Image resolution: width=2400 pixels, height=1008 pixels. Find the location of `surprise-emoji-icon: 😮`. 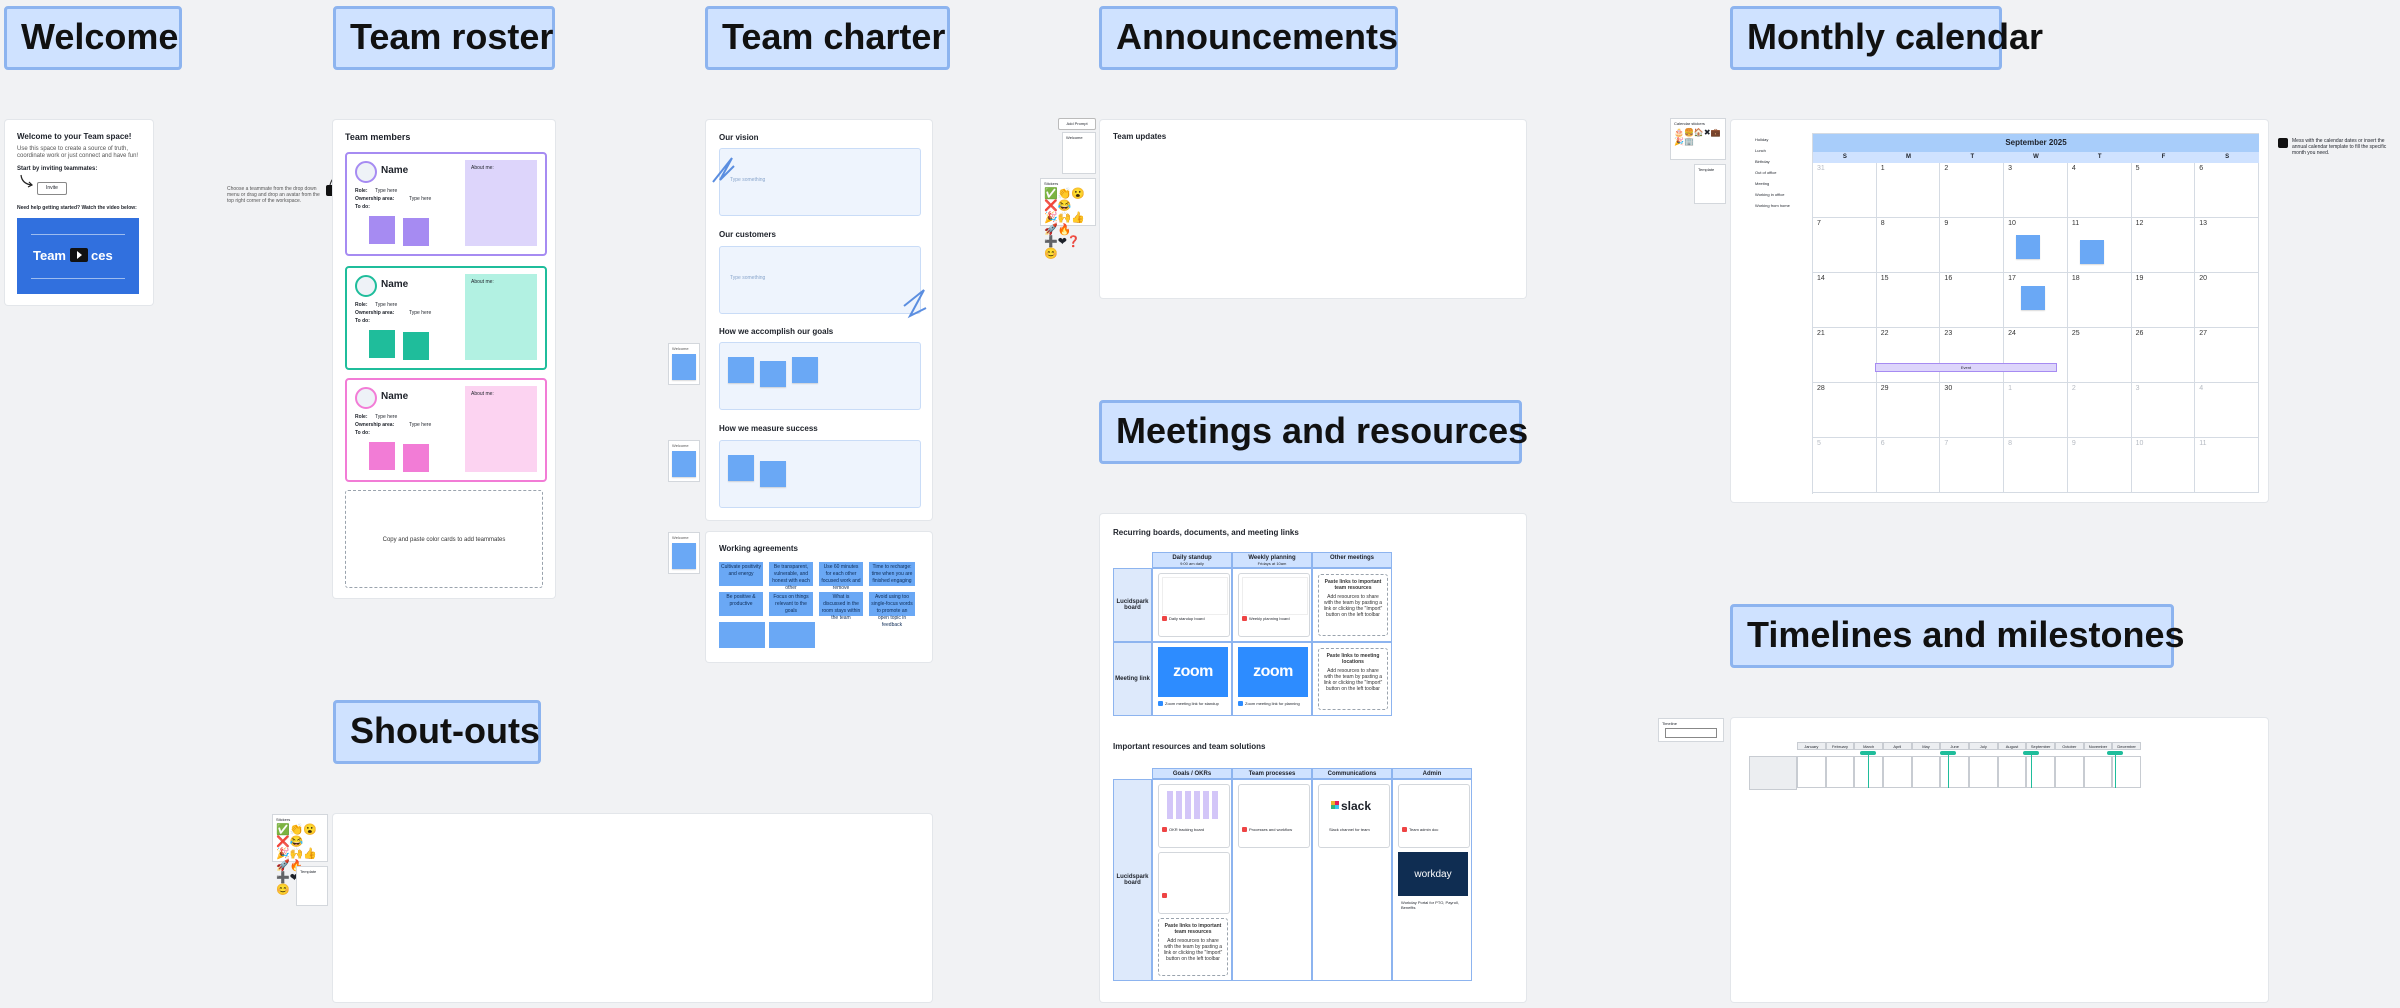

surprise-emoji-icon: 😮 is located at coordinates (310, 830).